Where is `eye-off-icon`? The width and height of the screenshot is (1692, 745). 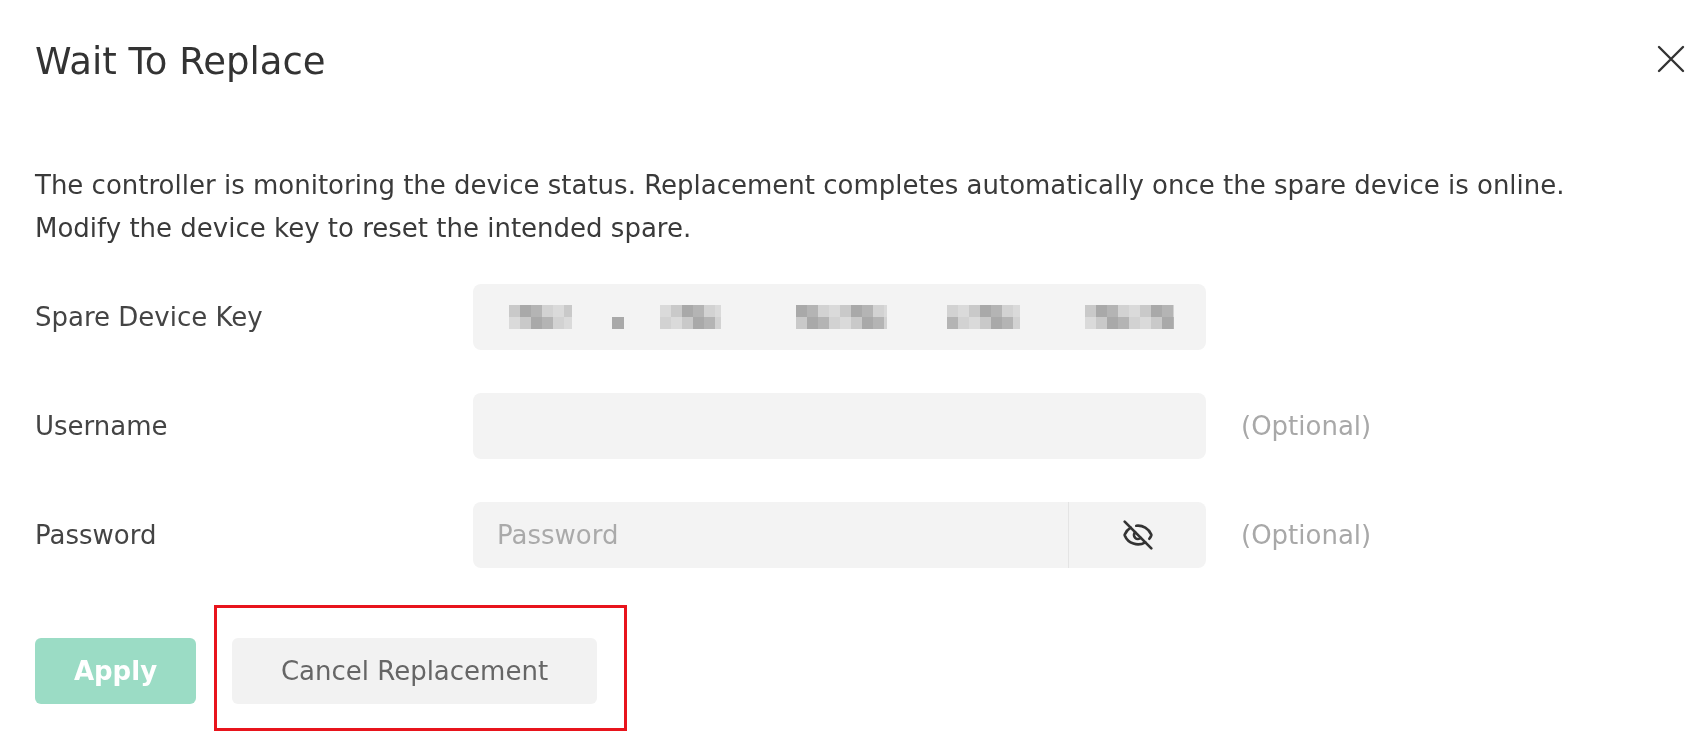
eye-off-icon is located at coordinates (1137, 535).